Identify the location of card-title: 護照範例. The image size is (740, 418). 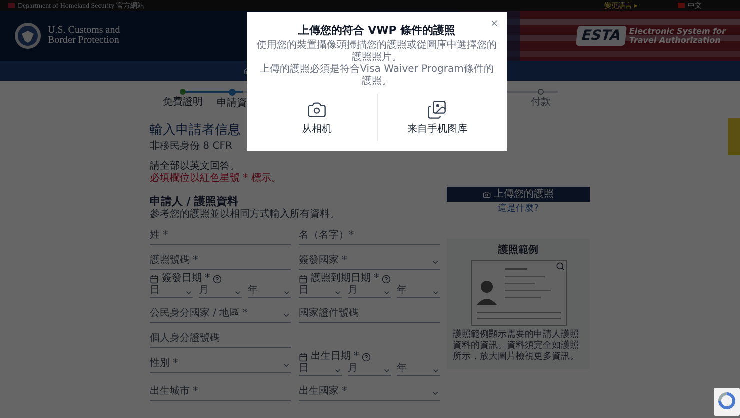
(518, 251).